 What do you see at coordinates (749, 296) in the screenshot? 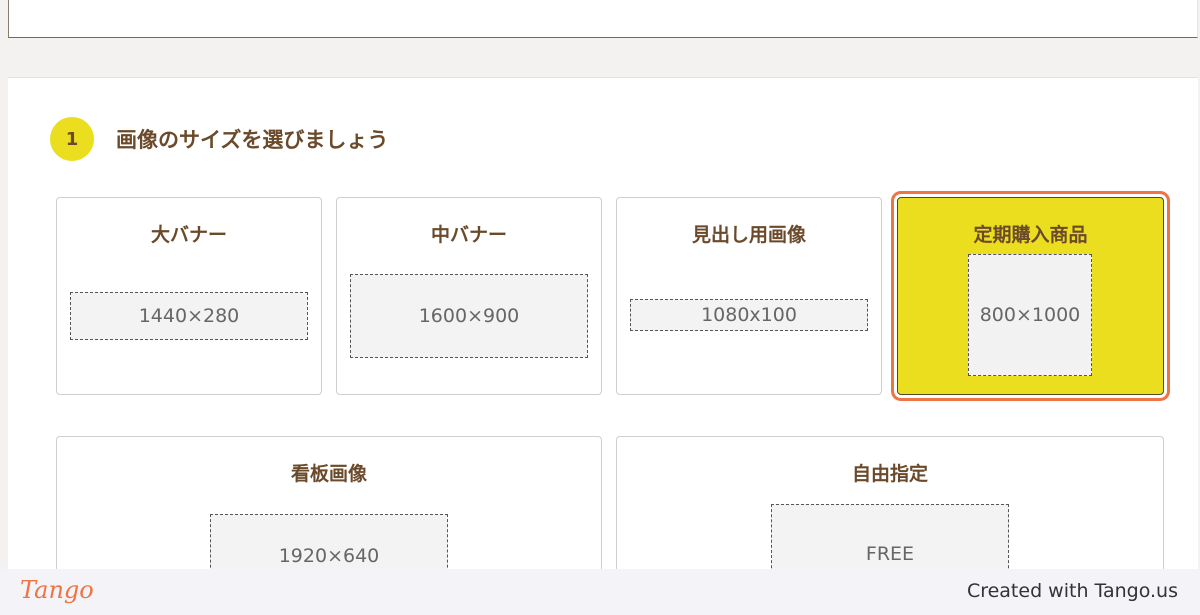
I see `size-option-heading-image: 見出し用画像 1080x100` at bounding box center [749, 296].